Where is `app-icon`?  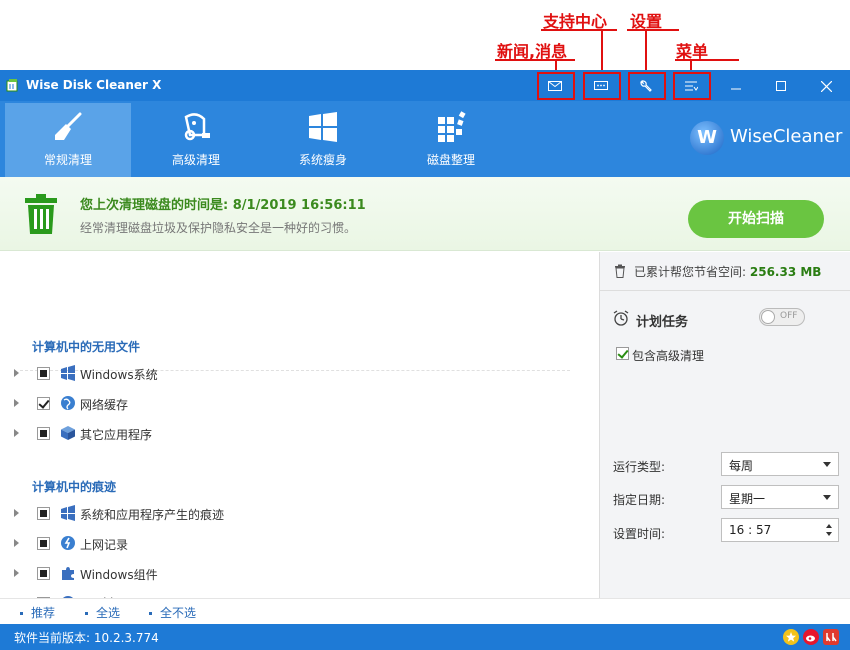
app-icon is located at coordinates (12, 85).